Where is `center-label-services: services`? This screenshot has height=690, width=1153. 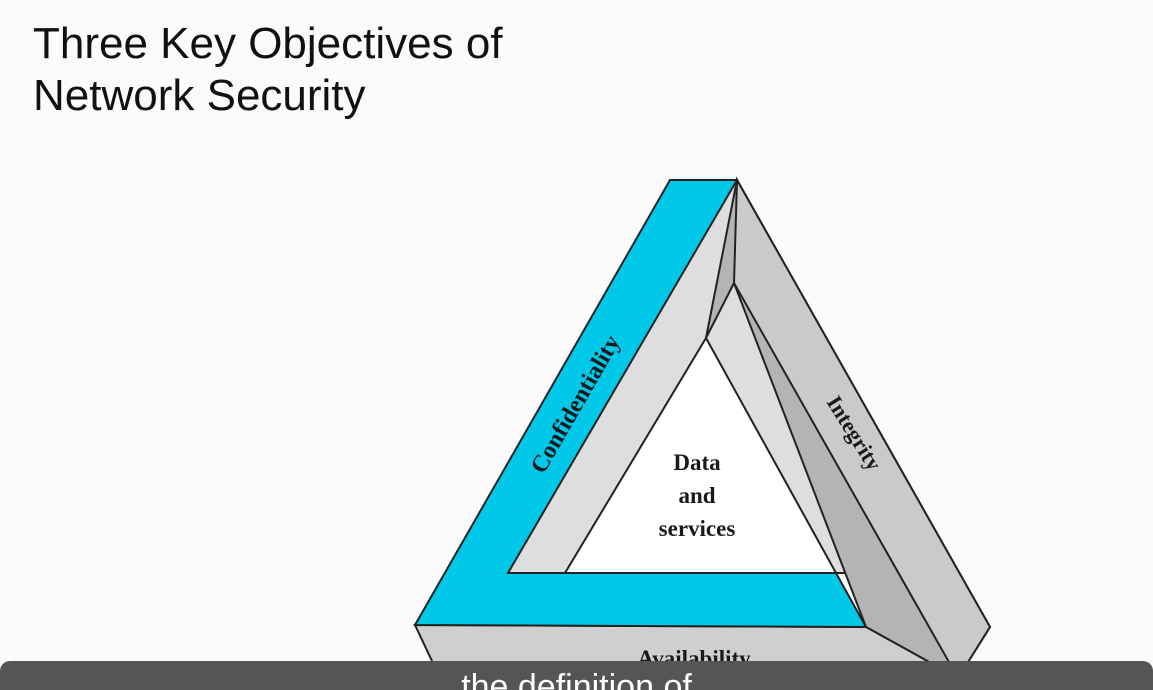 center-label-services: services is located at coordinates (697, 528).